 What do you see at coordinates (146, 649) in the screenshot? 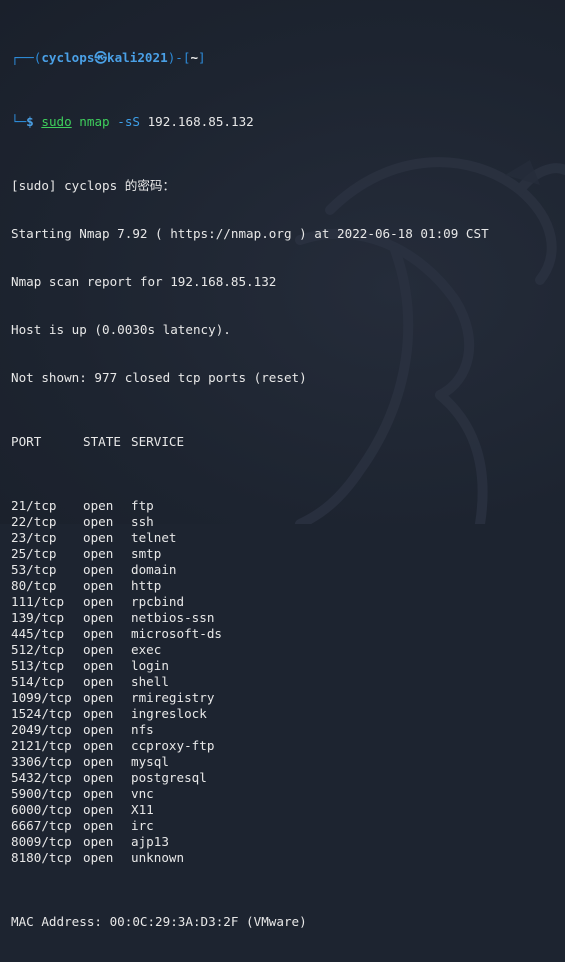
I see `service-cell: exec` at bounding box center [146, 649].